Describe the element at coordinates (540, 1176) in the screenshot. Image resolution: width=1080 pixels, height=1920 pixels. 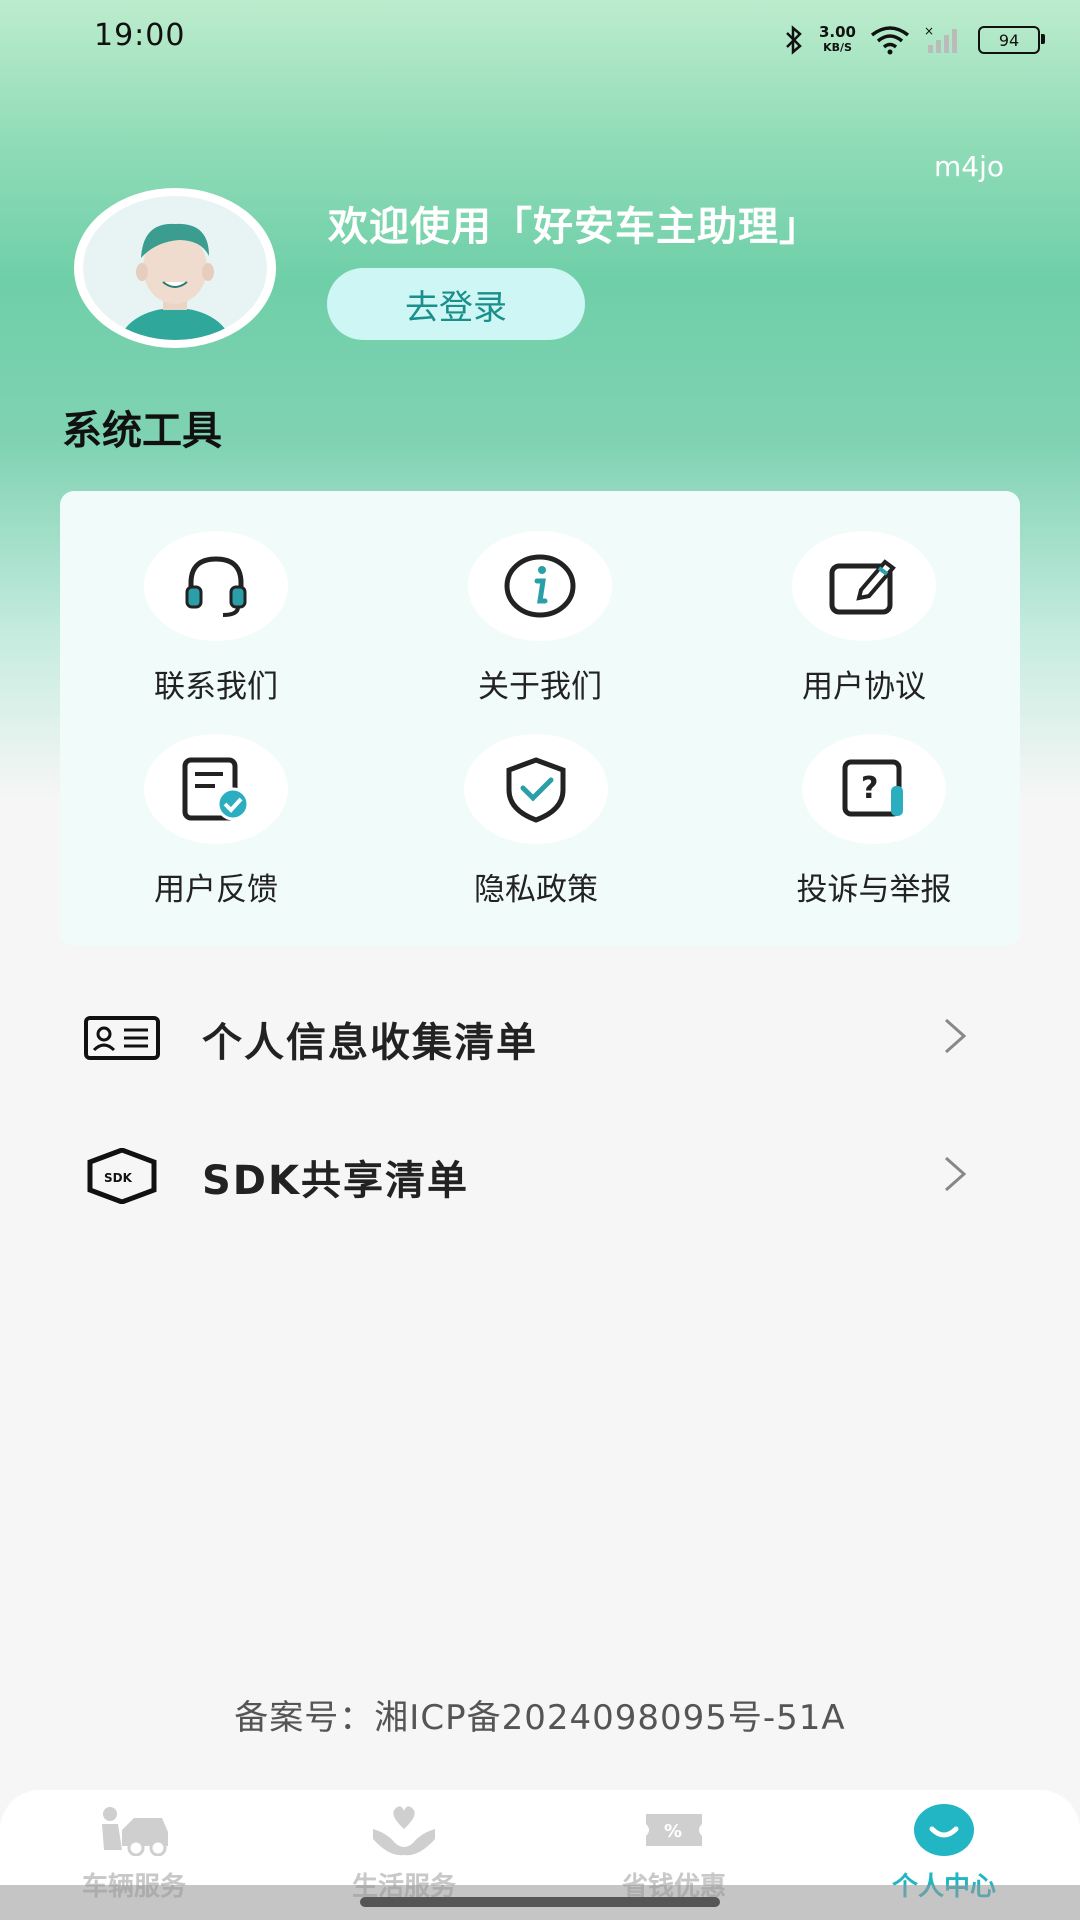
I see `list-item-sdk-sharing: SDK SDK共享清单` at that location.